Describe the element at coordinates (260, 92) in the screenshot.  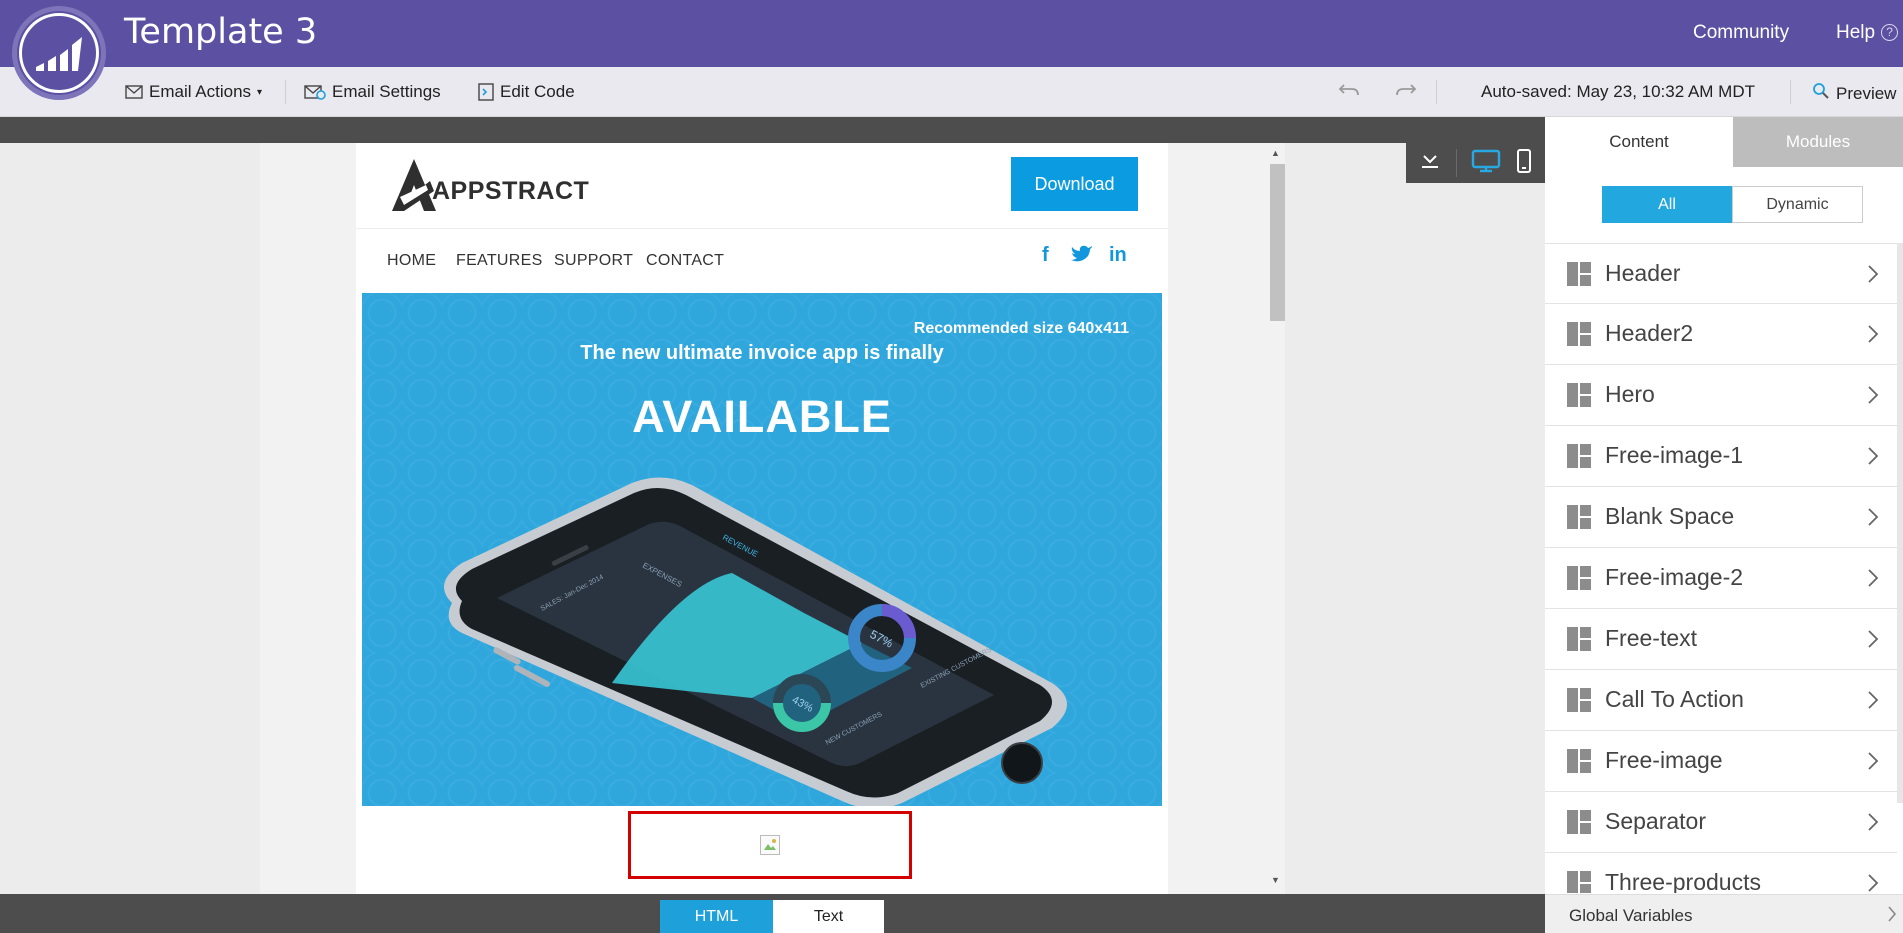
I see `caret-down-icon: ▾` at that location.